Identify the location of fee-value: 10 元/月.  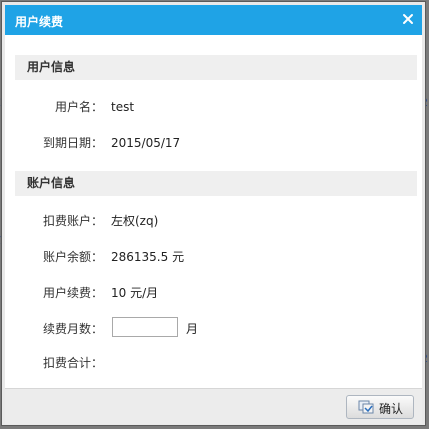
(135, 293).